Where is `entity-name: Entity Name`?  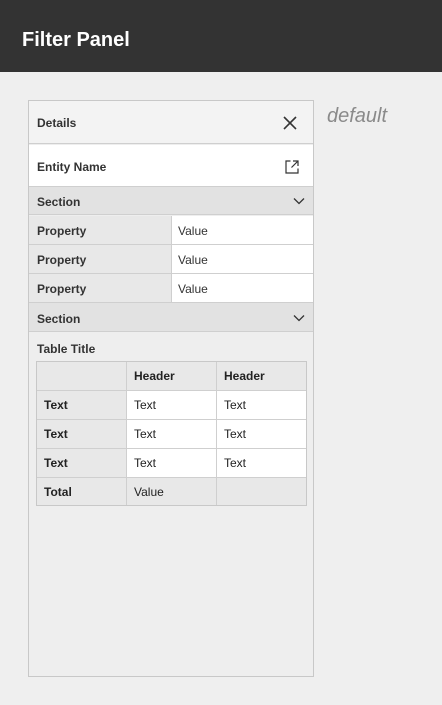 entity-name: Entity Name is located at coordinates (72, 167).